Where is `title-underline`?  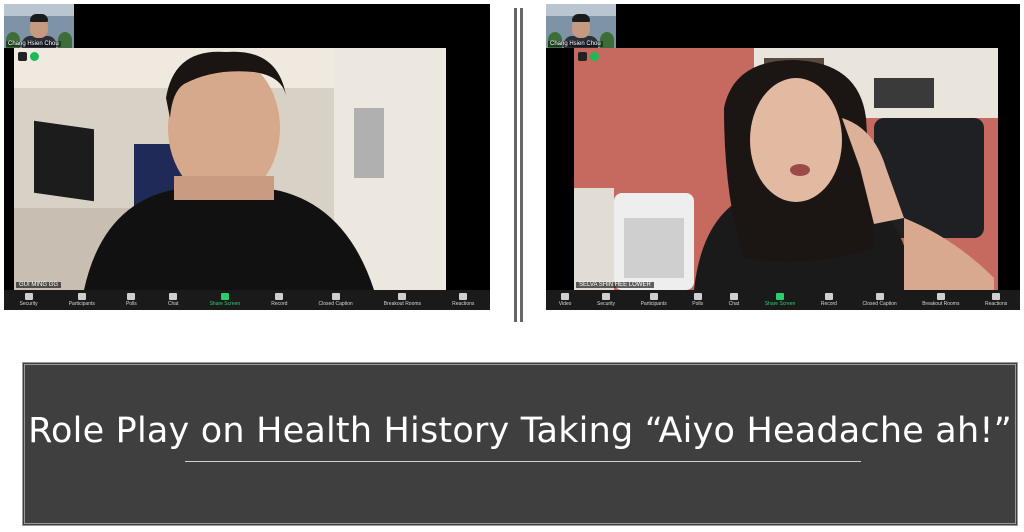 title-underline is located at coordinates (523, 461).